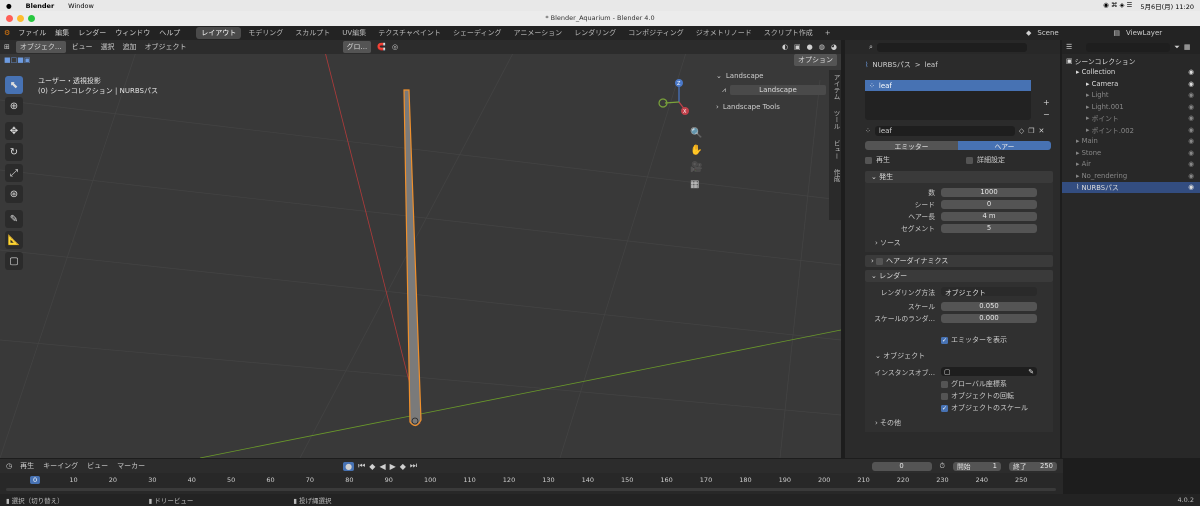  I want to click on rotate-tool-icon: ↻, so click(14, 152).